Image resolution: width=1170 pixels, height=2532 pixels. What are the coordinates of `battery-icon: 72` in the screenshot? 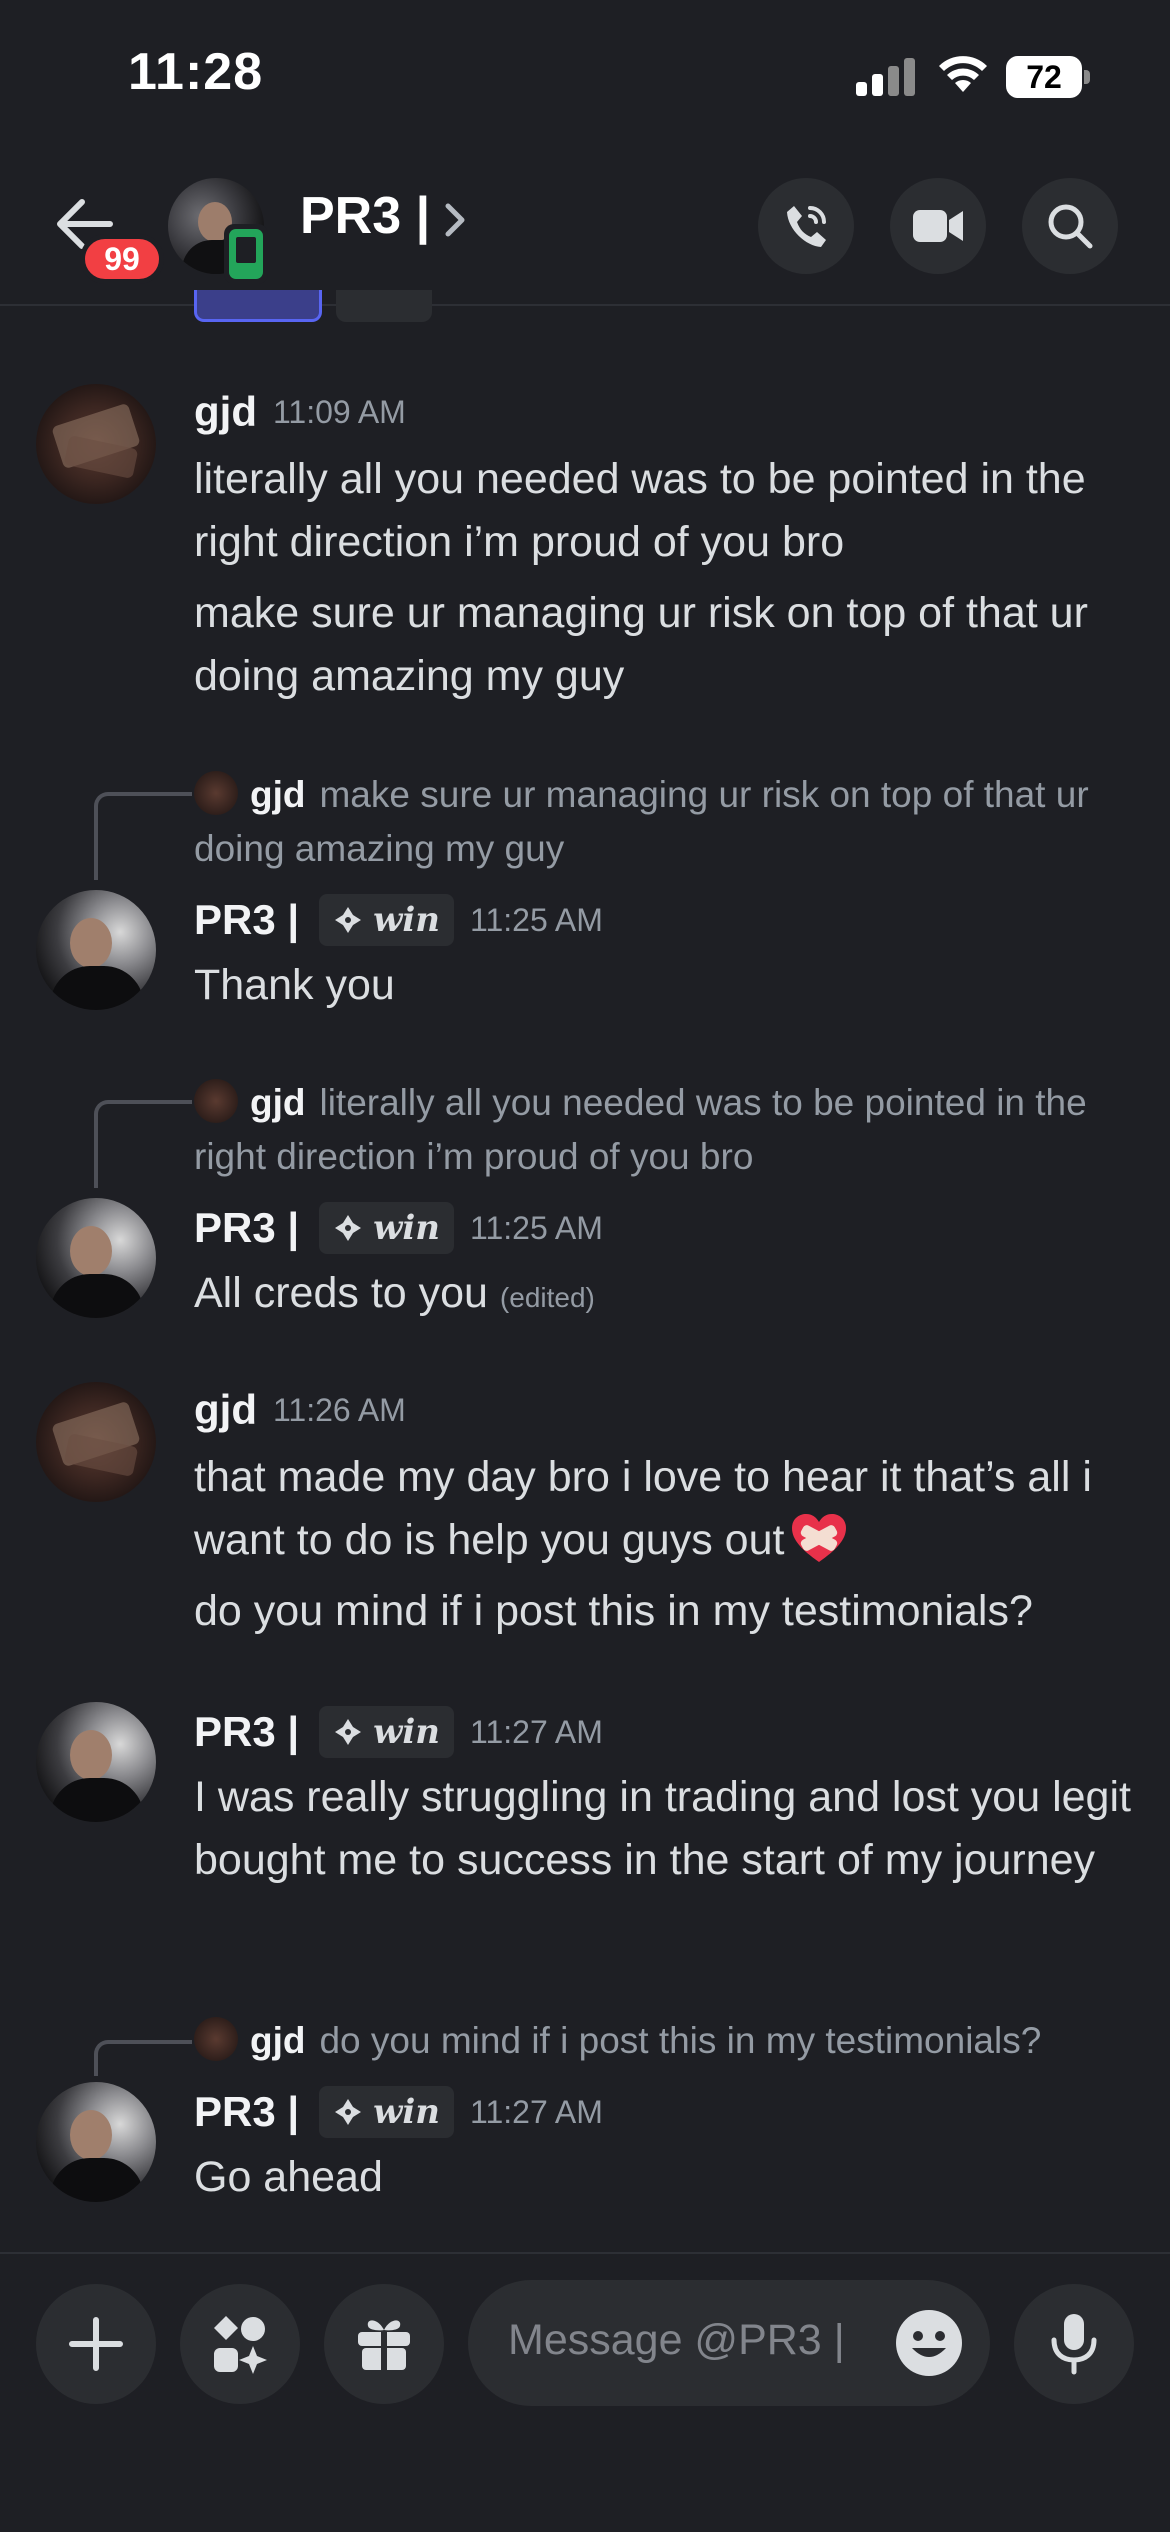 It's located at (1048, 77).